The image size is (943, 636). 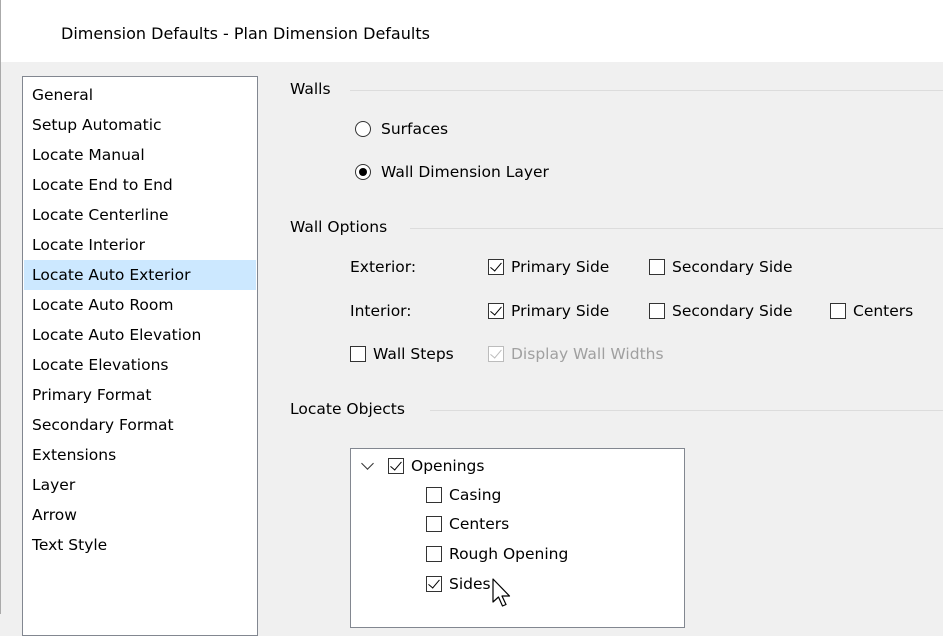 What do you see at coordinates (140, 395) in the screenshot?
I see `sidebar-item-primary-format: Primary Format` at bounding box center [140, 395].